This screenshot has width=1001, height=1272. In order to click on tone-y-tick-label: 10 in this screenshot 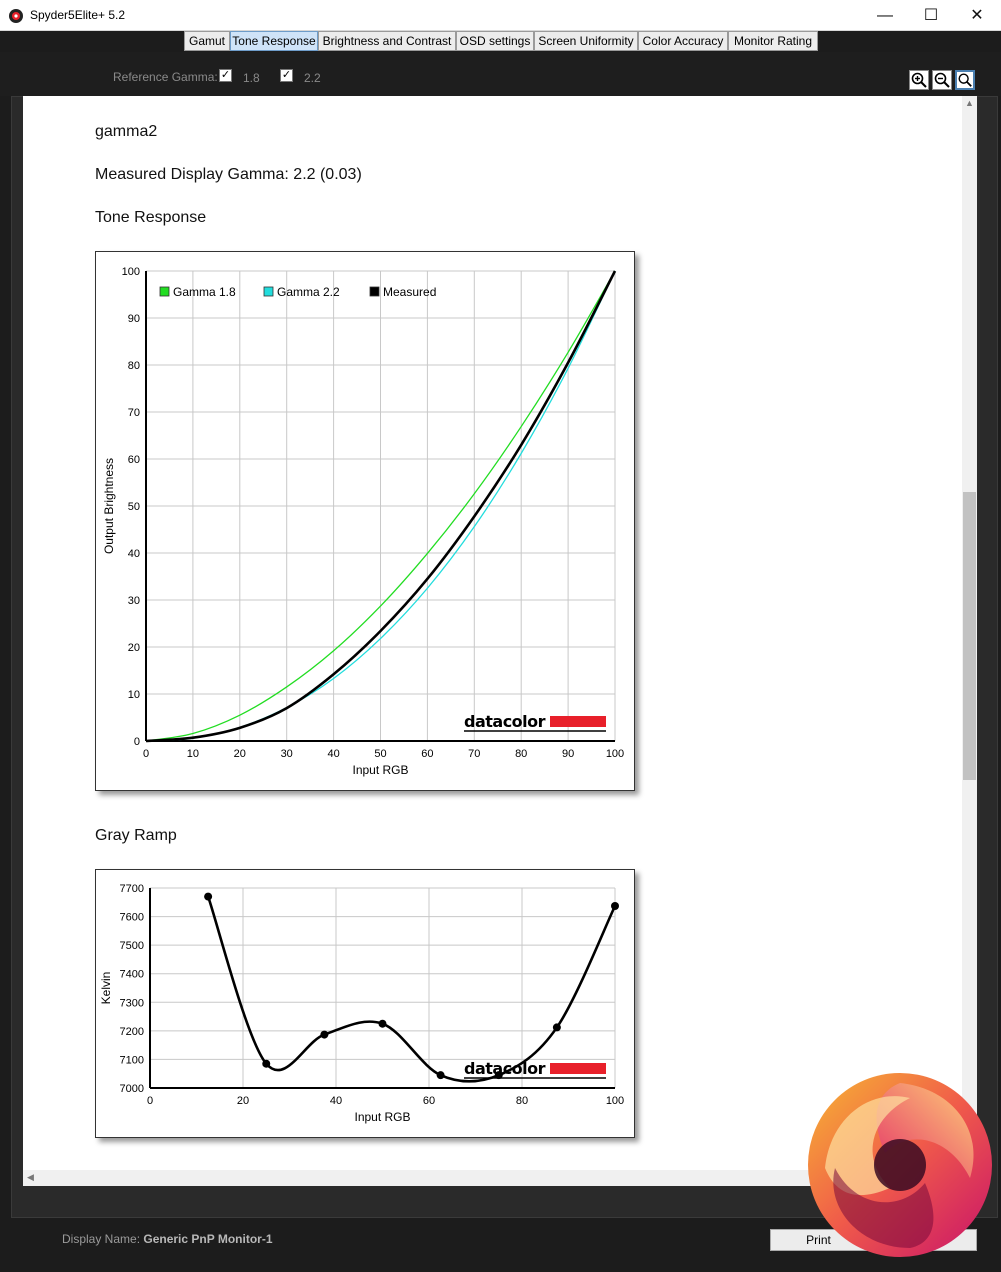, I will do `click(134, 695)`.